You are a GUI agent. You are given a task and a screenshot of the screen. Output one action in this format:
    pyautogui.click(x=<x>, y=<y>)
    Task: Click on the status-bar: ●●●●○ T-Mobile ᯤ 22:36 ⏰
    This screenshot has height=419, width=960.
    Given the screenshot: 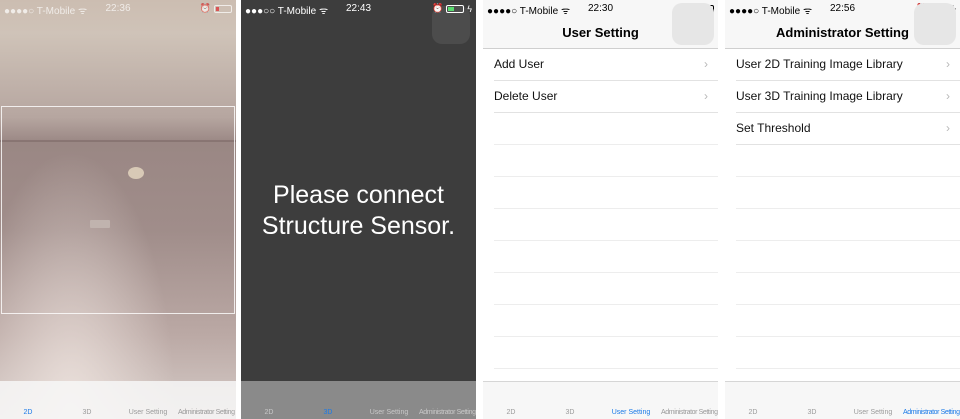 What is the action you would take?
    pyautogui.click(x=118, y=9)
    